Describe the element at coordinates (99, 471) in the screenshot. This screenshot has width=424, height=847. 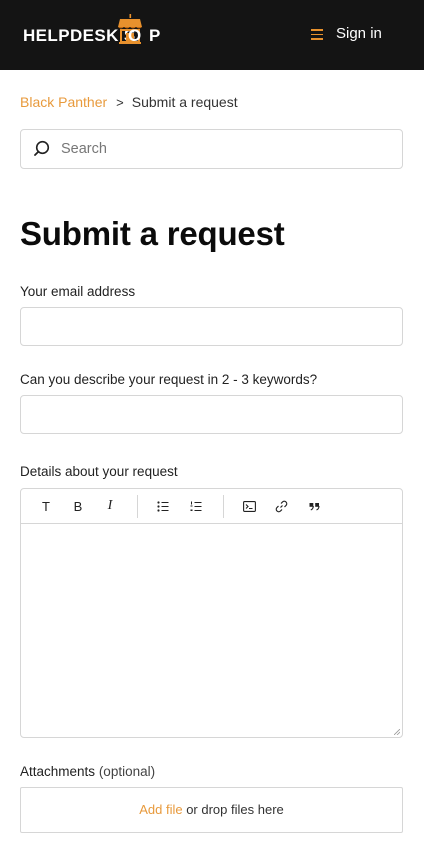
I see `details-label: Details about your request` at that location.